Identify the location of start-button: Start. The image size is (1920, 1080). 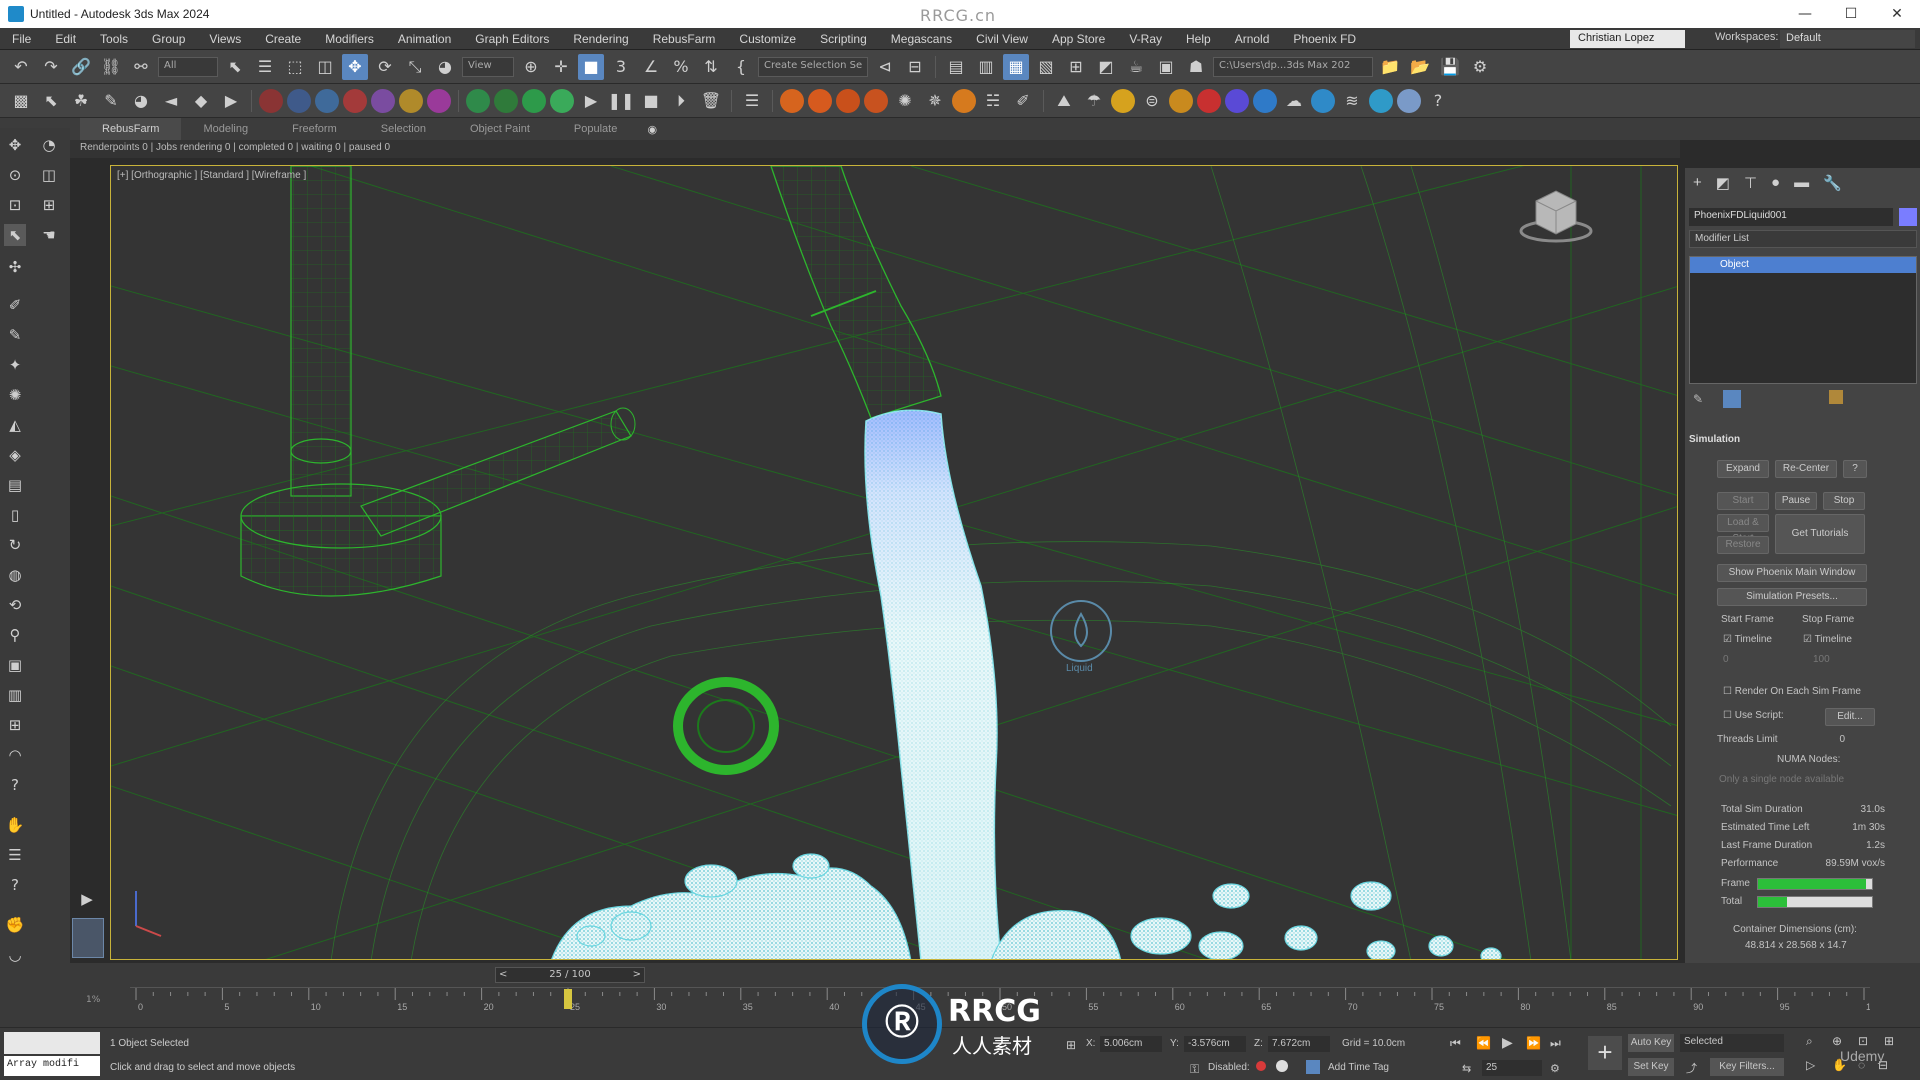
(1743, 501).